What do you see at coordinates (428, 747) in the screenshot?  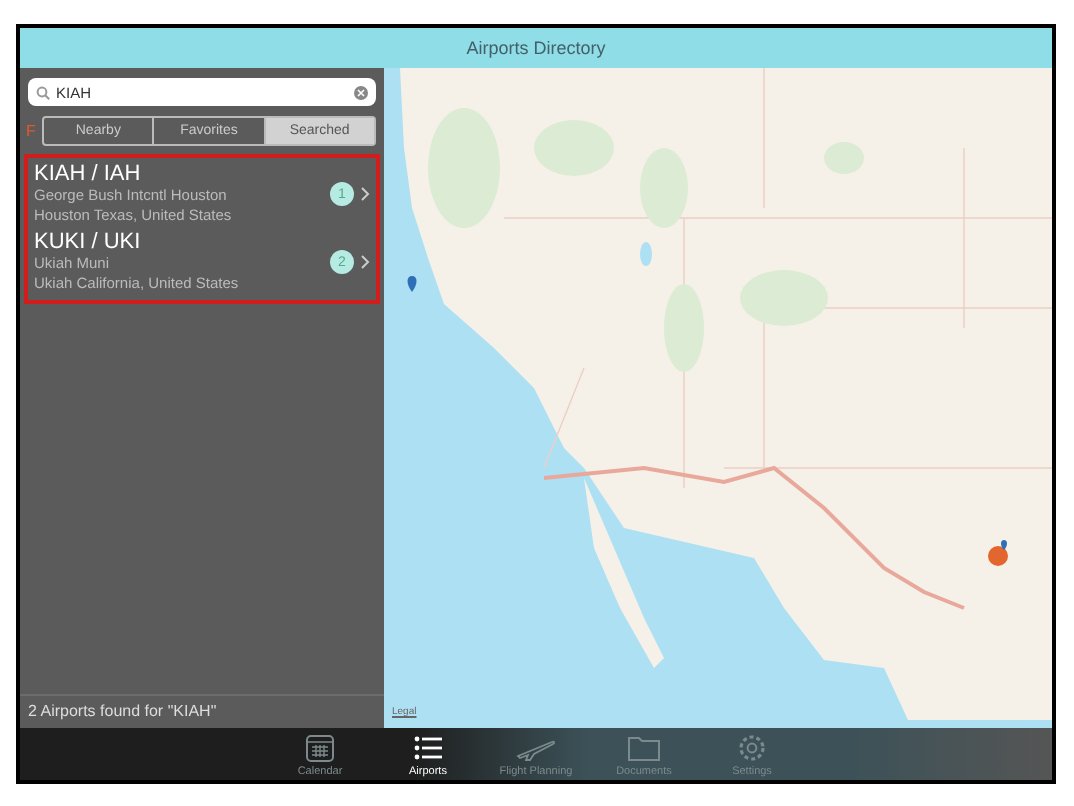 I see `list-icon` at bounding box center [428, 747].